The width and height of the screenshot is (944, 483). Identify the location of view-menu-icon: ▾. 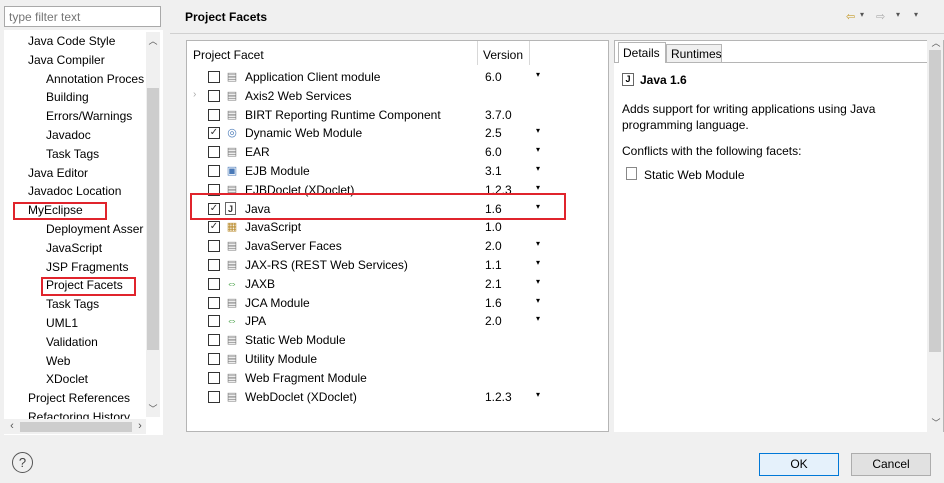
(916, 14).